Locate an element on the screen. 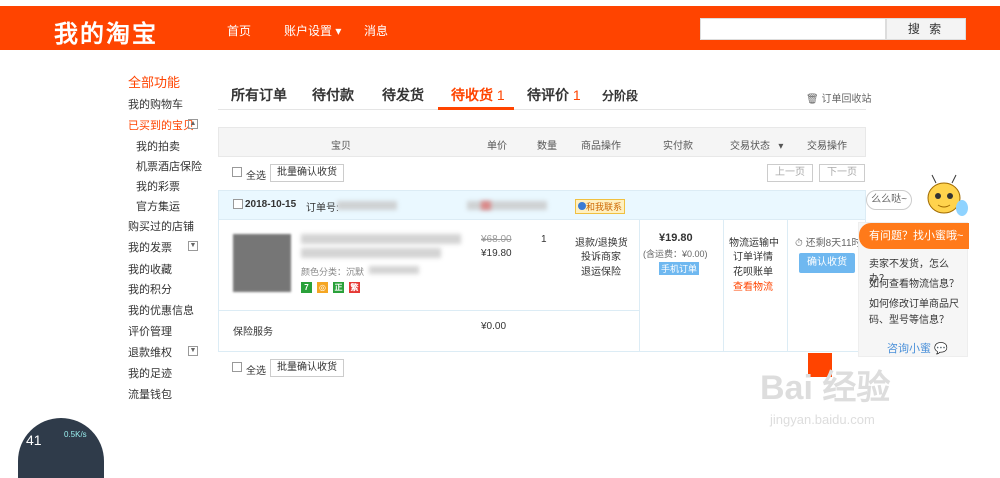 The width and height of the screenshot is (1000, 478). refund-link: 退款/退换货 is located at coordinates (601, 241).